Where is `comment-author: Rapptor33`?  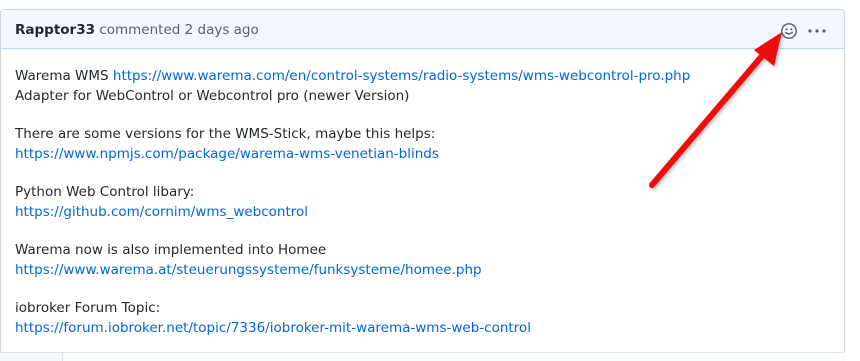 comment-author: Rapptor33 is located at coordinates (55, 30).